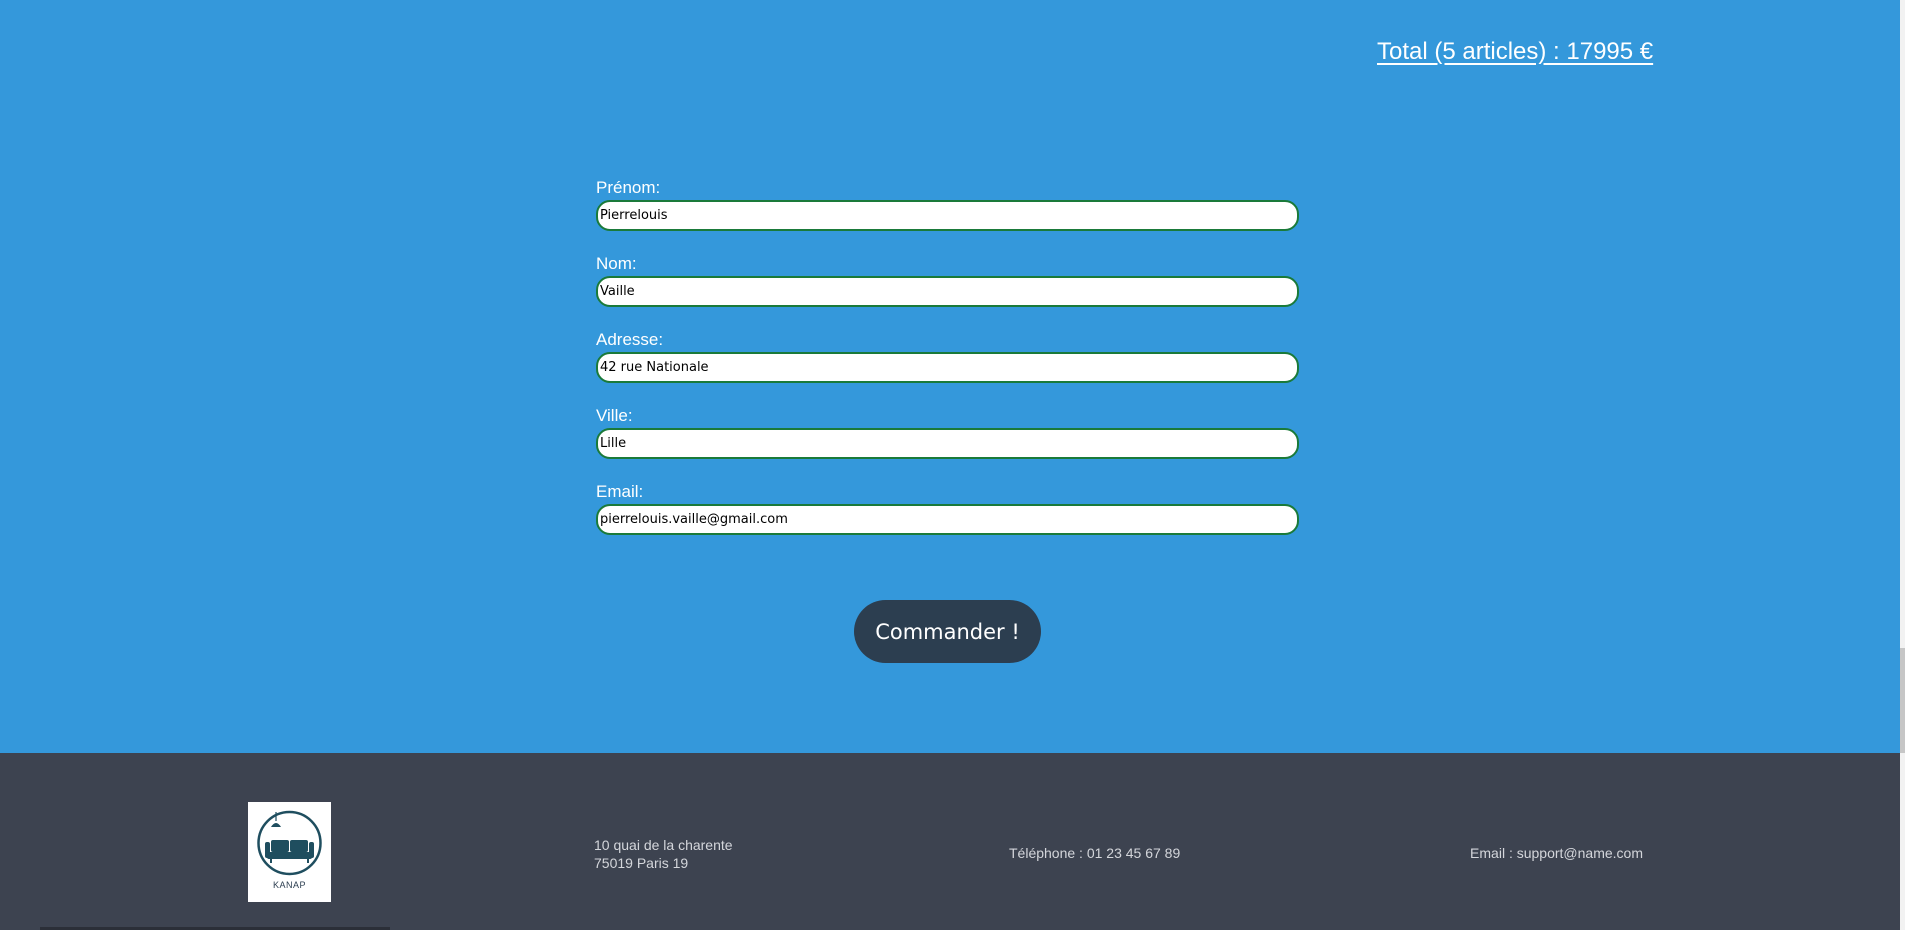 This screenshot has width=1905, height=930. What do you see at coordinates (947, 631) in the screenshot?
I see `order-button: Commander !` at bounding box center [947, 631].